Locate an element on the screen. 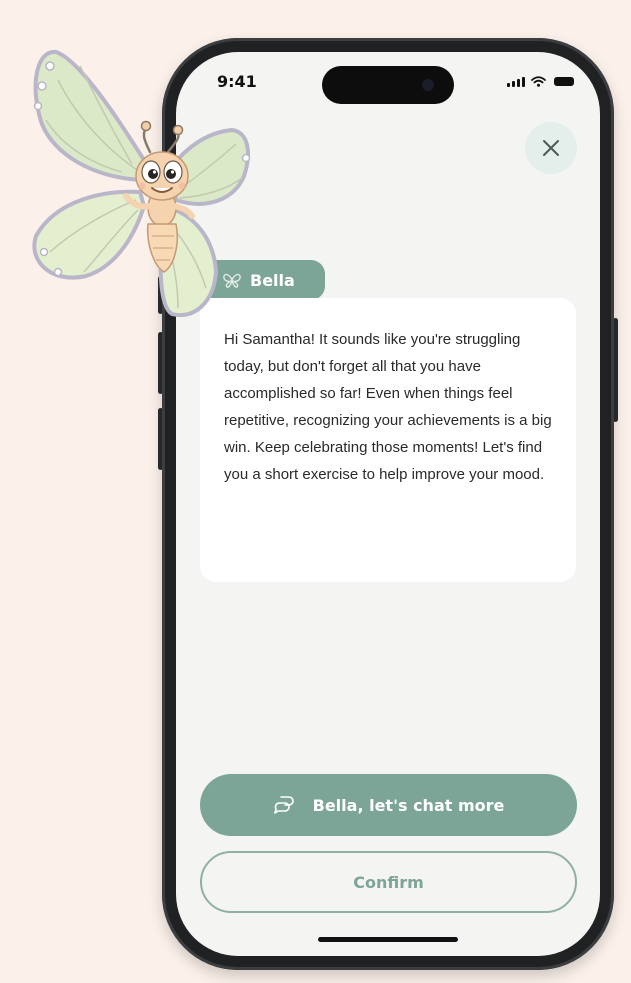 The height and width of the screenshot is (983, 631). chat-bubbles-icon is located at coordinates (283, 805).